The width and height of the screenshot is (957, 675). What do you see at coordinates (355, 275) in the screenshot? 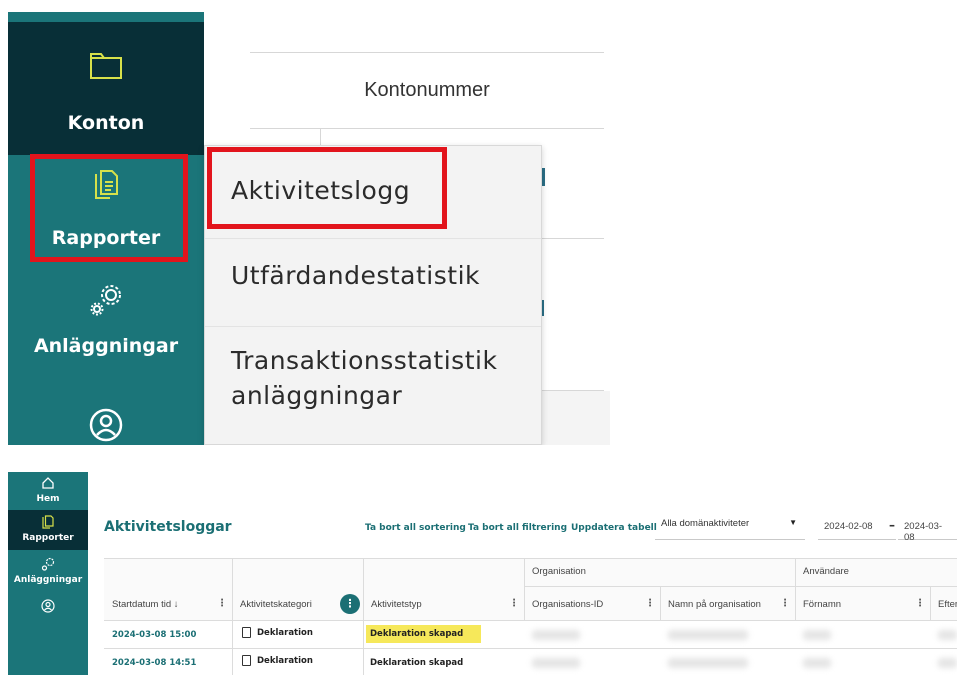
I see `menu-item-utfardandestatistik: Utfärdandestatistik` at bounding box center [355, 275].